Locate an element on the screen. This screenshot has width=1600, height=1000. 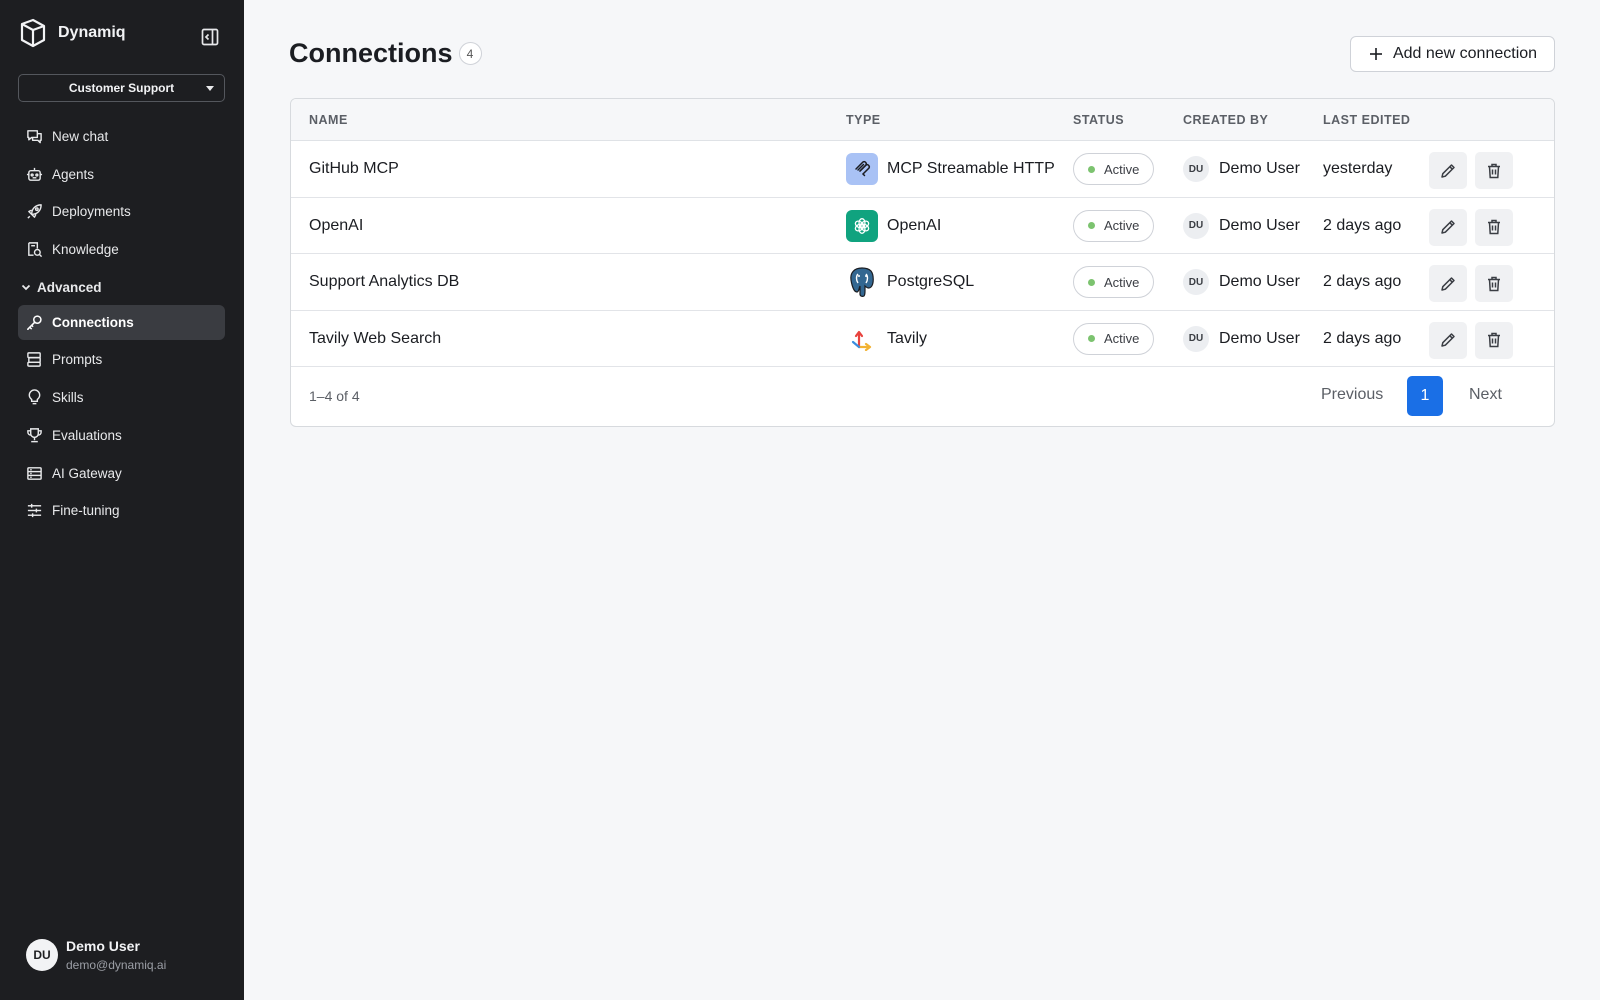
workspace-selector: Customer Support is located at coordinates (121, 88).